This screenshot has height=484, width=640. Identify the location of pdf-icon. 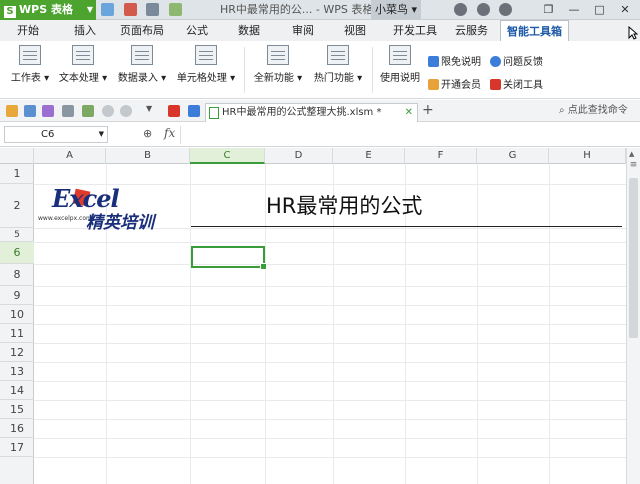
(130, 9).